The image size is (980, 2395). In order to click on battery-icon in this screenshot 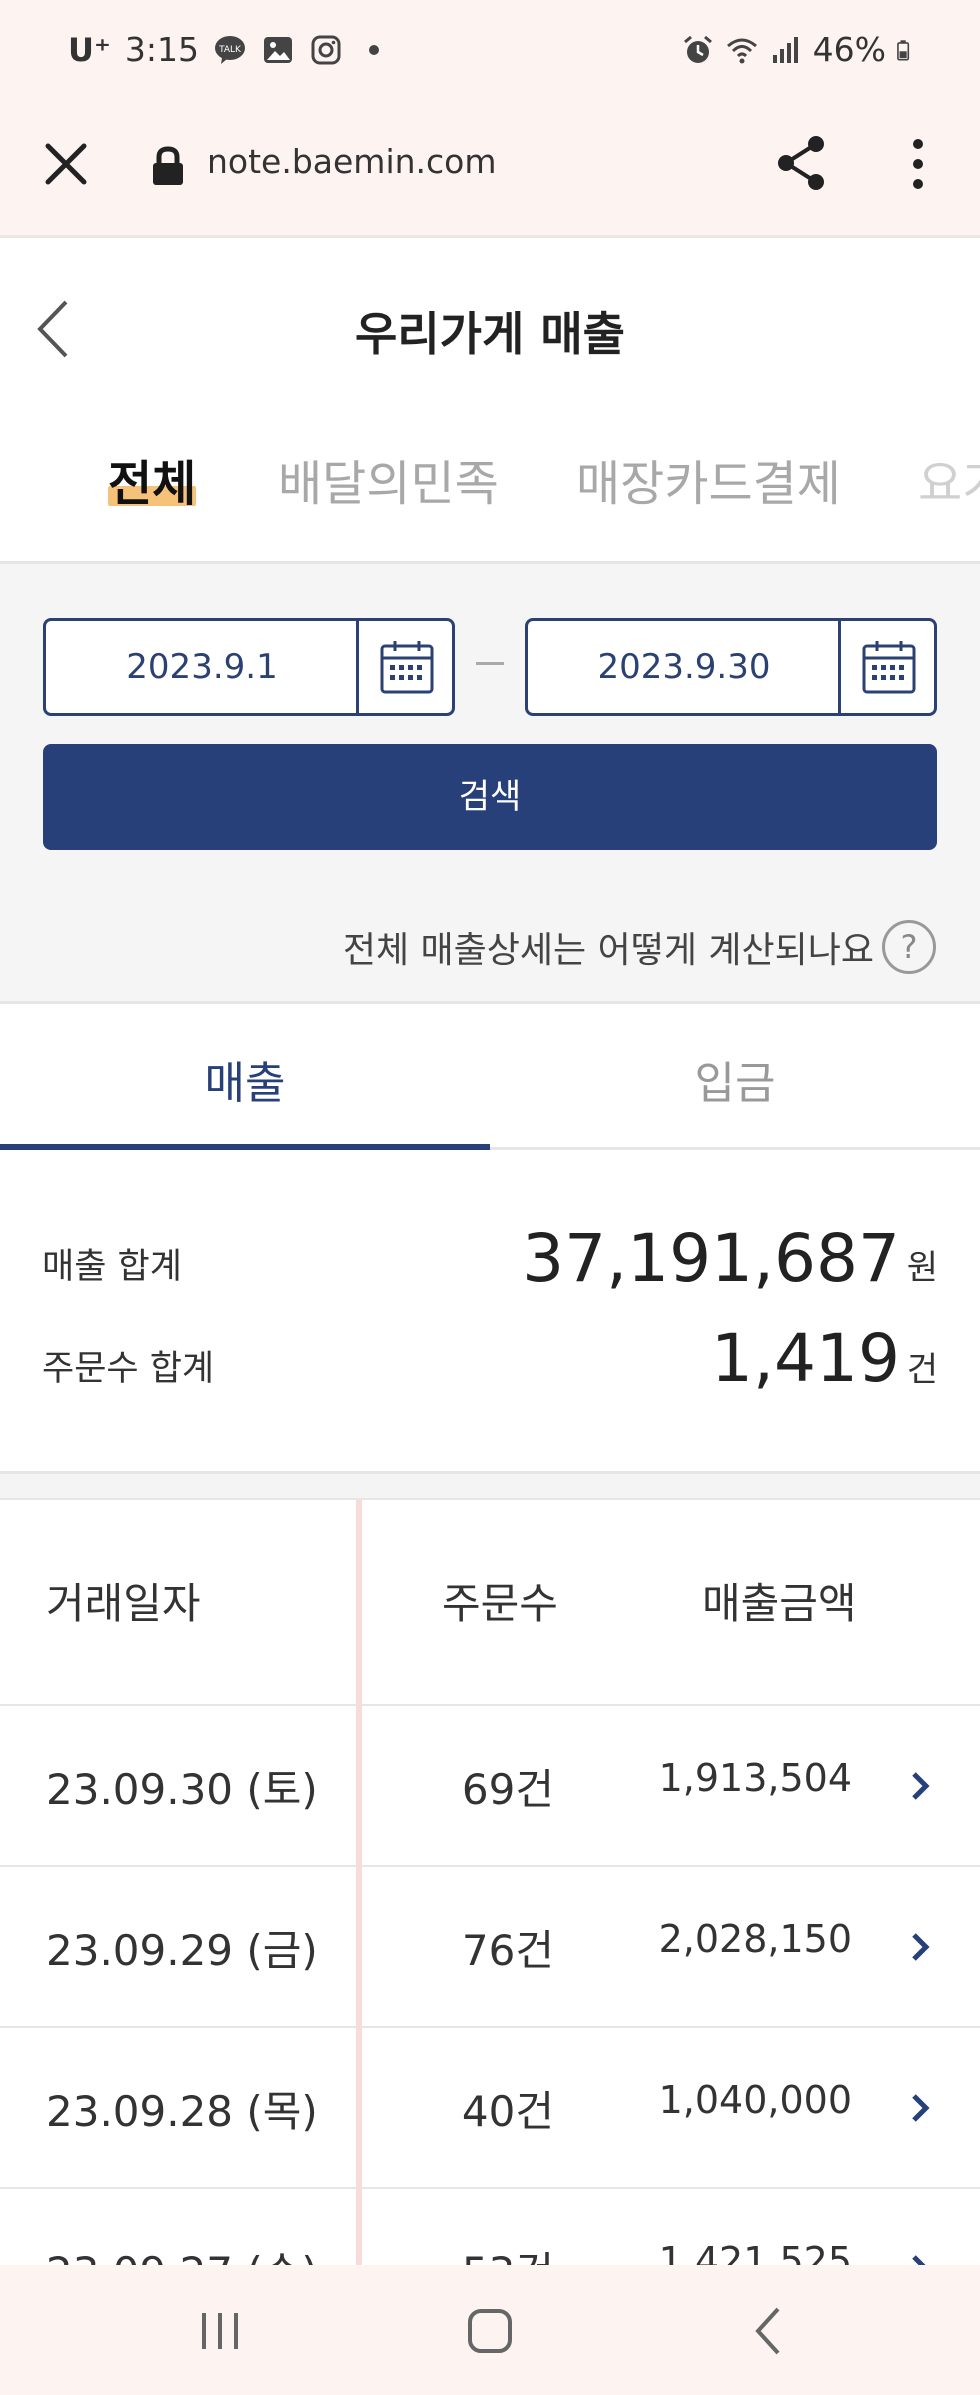, I will do `click(903, 50)`.